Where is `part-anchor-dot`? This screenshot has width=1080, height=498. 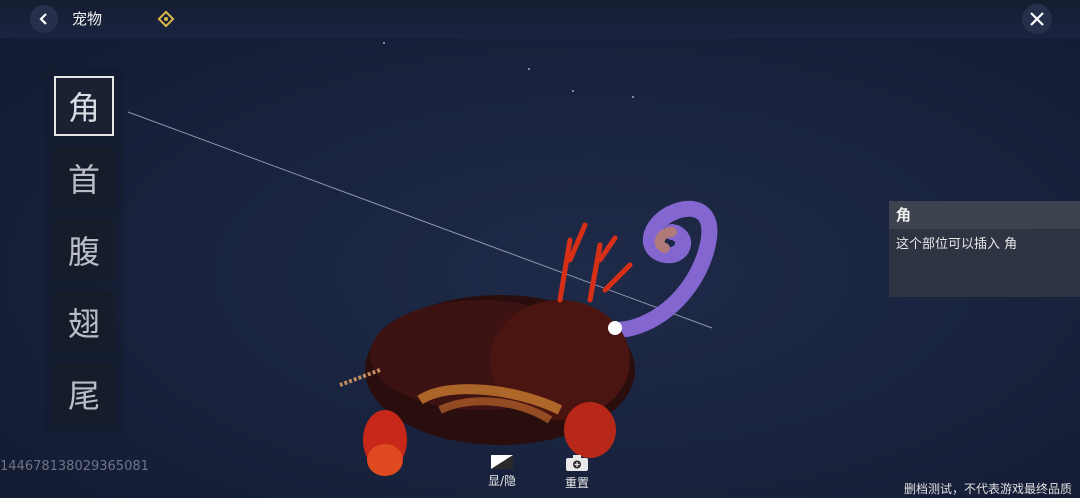
part-anchor-dot is located at coordinates (615, 328).